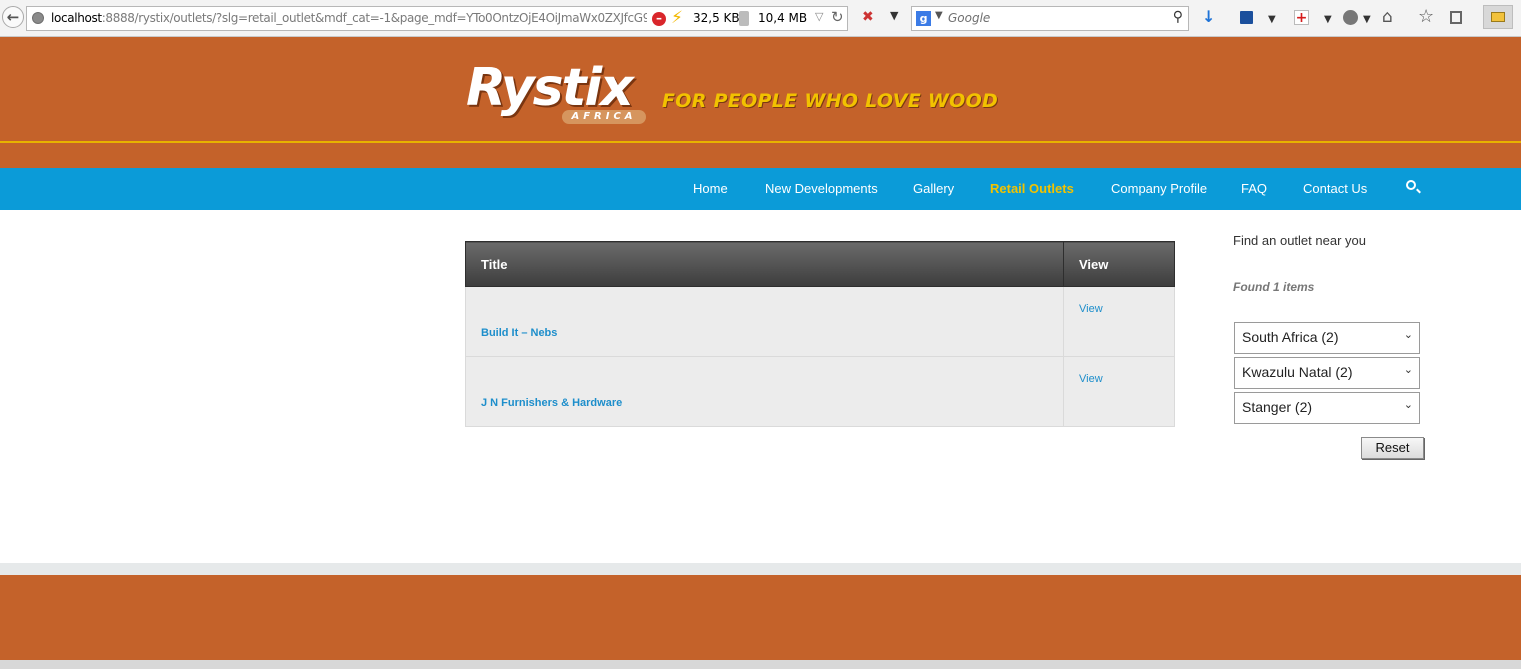 The image size is (1521, 669). I want to click on outlet-title-link: J N Furnishers & Hardware, so click(772, 403).